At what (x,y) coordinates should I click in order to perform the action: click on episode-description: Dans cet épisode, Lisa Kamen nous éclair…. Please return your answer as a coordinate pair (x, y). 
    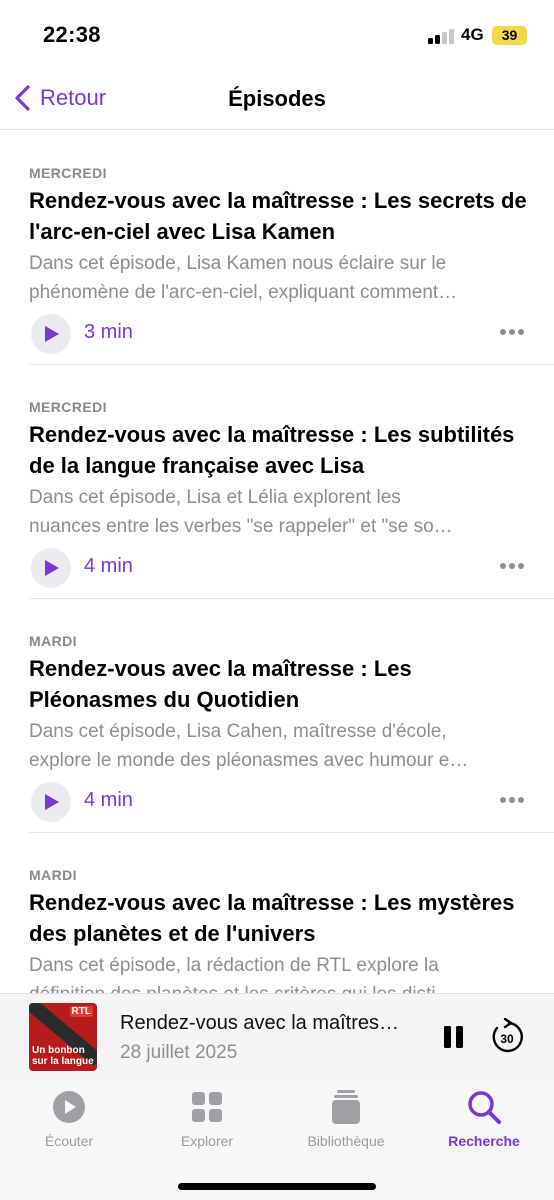
    Looking at the image, I should click on (279, 278).